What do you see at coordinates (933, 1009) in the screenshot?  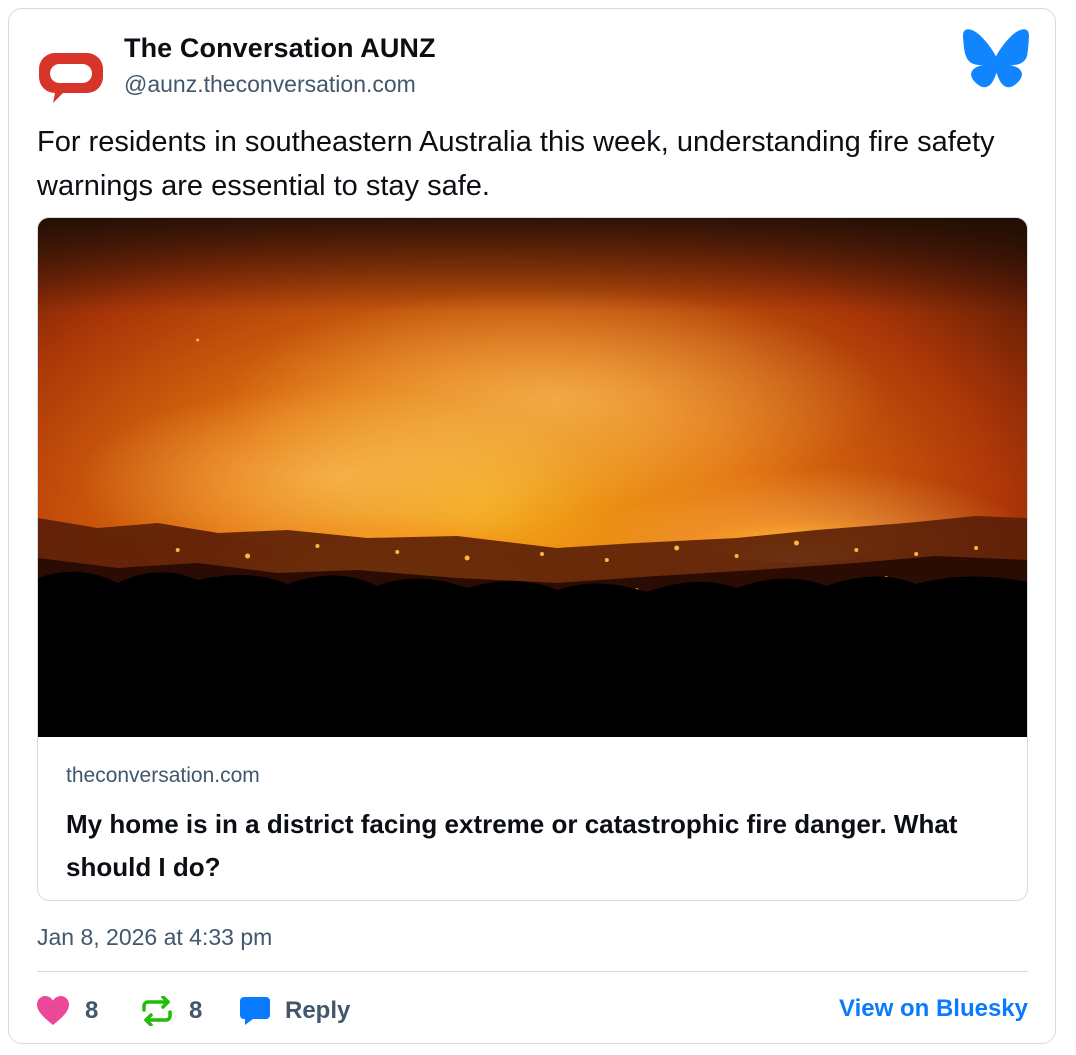 I see `view-on-bluesky-link: View on Bluesky` at bounding box center [933, 1009].